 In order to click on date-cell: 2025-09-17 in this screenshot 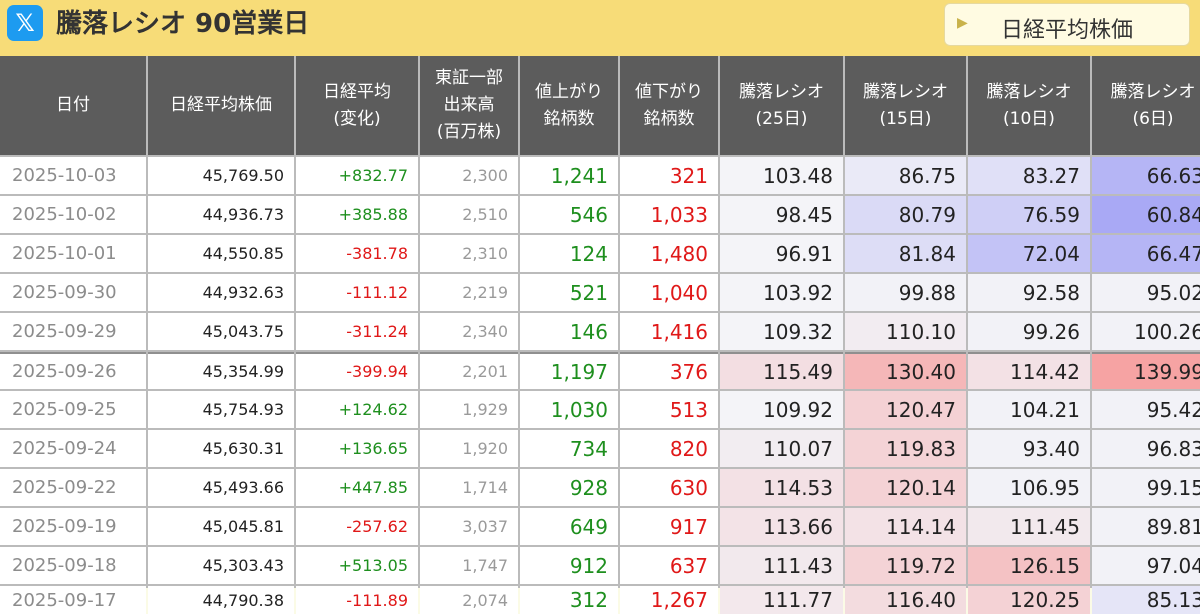, I will do `click(73, 600)`.